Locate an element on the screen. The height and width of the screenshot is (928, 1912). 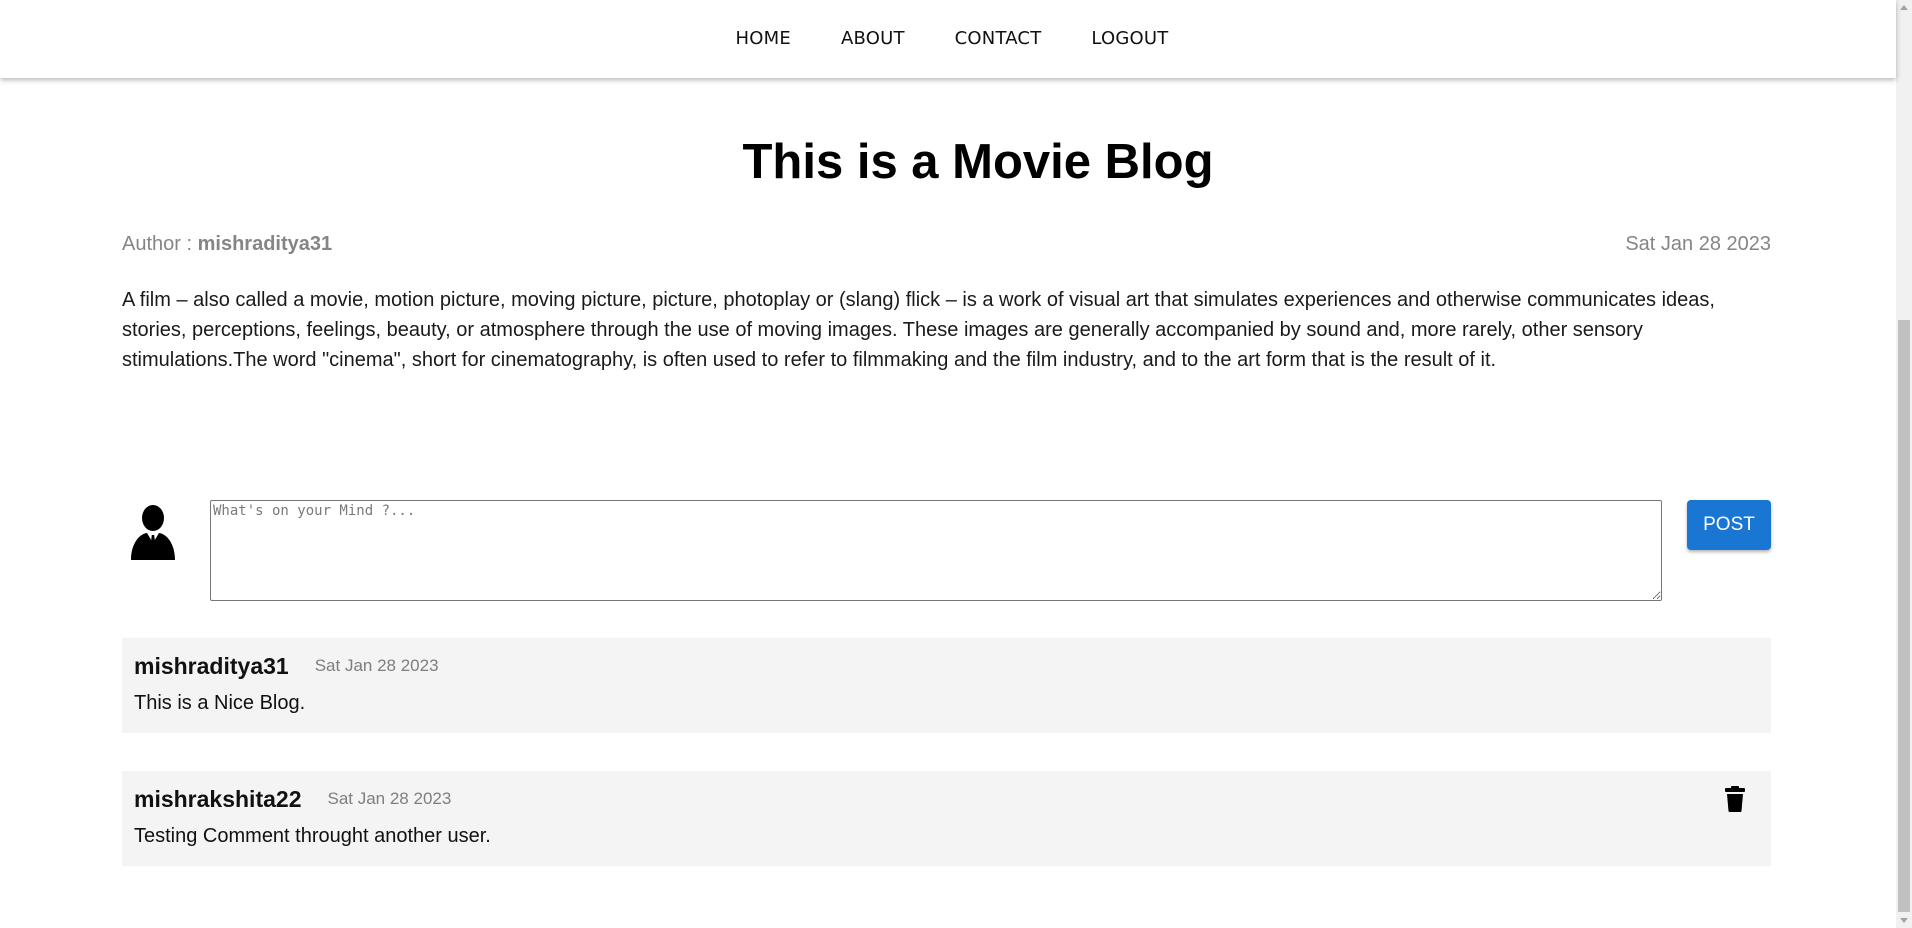
comment-text: This is a Nice Blog. is located at coordinates (220, 703).